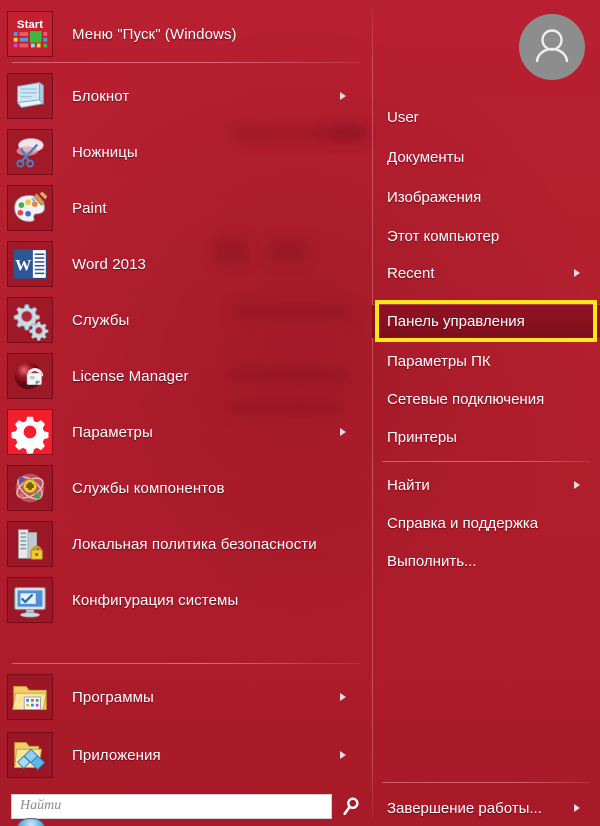 This screenshot has width=600, height=826. What do you see at coordinates (186, 264) in the screenshot?
I see `menu-item-word-2013: W Word 2013` at bounding box center [186, 264].